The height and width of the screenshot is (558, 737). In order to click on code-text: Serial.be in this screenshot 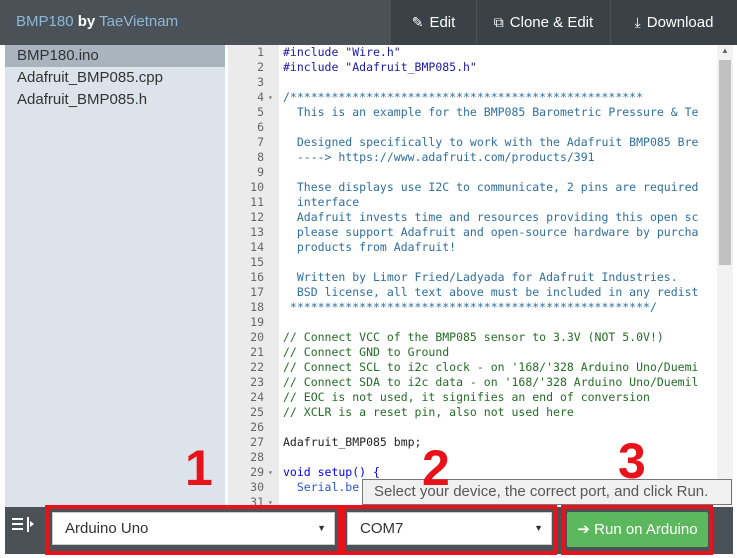, I will do `click(321, 487)`.